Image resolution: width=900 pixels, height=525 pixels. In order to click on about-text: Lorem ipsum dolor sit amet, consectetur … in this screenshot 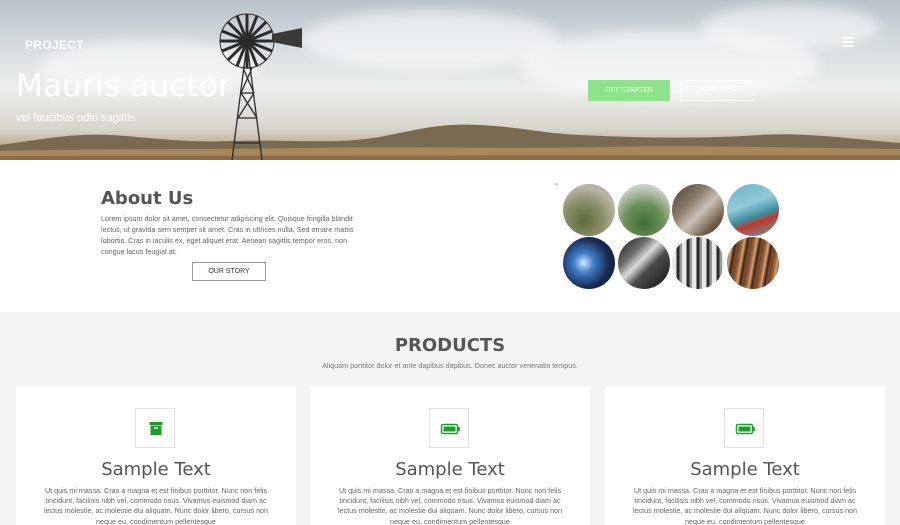, I will do `click(227, 235)`.